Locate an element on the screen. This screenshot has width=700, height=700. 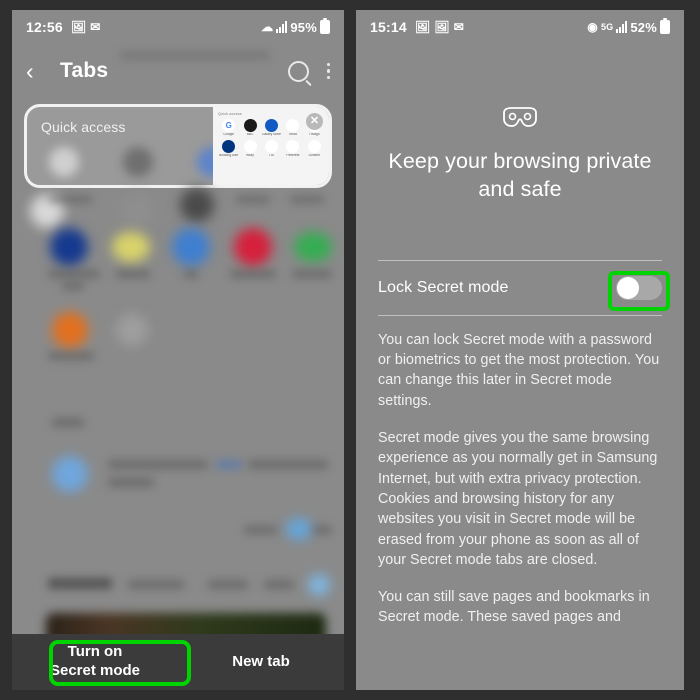
lock-secret-mode-row: Lock Secret mode is located at coordinates (524, 288).